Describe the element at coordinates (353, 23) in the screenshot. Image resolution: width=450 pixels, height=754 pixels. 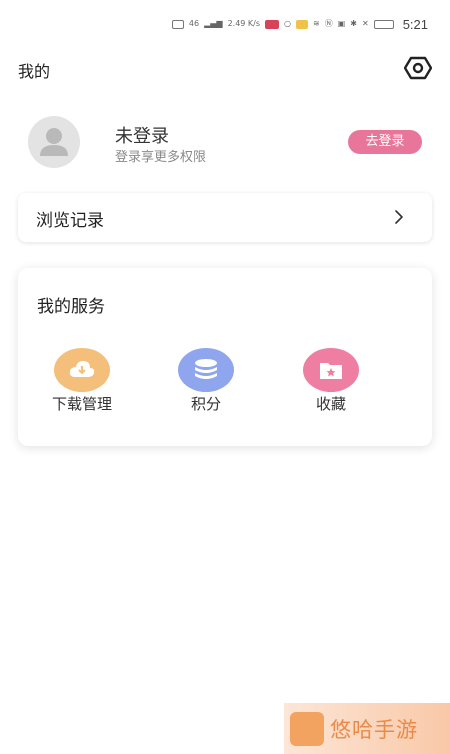
I see `bluetooth-icon: ✱` at that location.